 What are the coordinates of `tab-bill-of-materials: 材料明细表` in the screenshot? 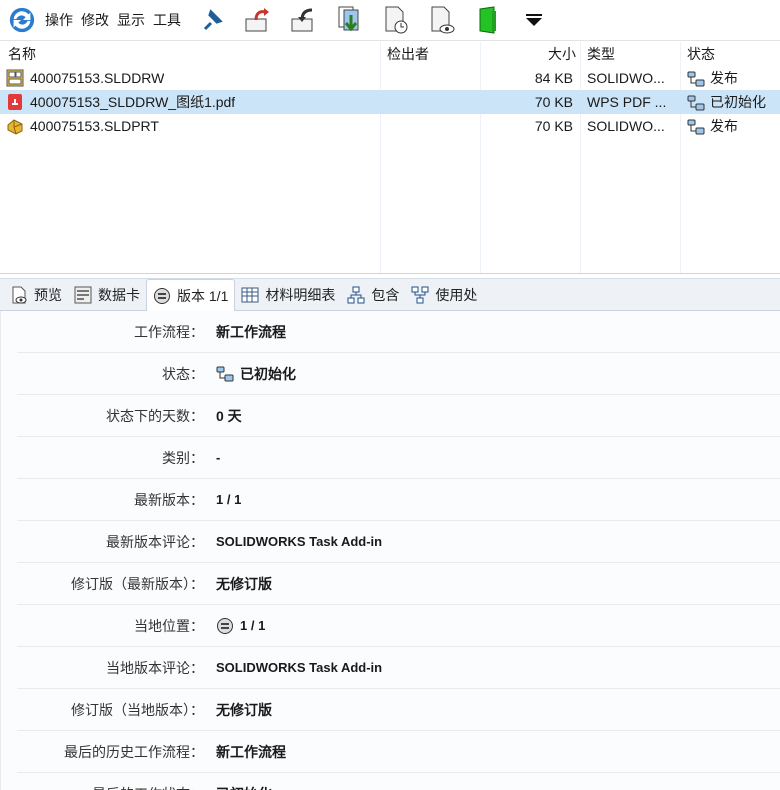 It's located at (288, 295).